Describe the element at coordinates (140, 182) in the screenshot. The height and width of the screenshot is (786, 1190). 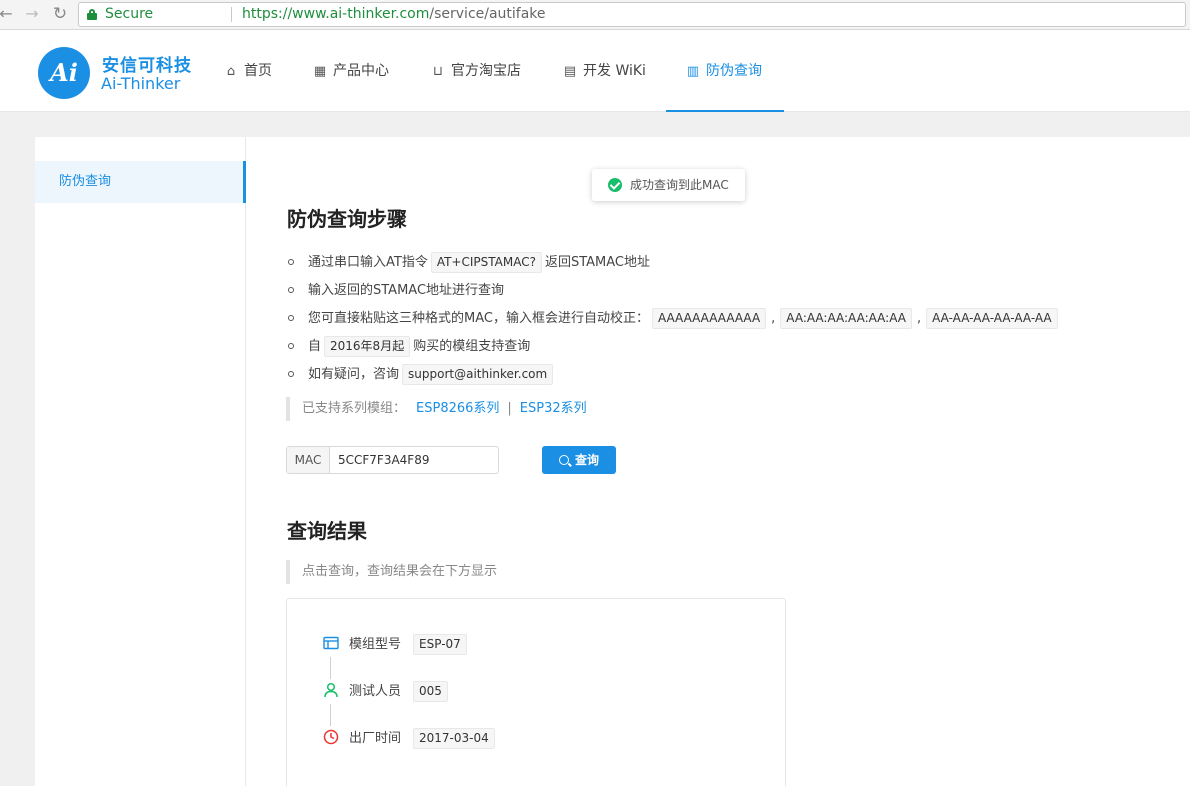
I see `sidebar-item-anti-fake: 防伪查询` at that location.